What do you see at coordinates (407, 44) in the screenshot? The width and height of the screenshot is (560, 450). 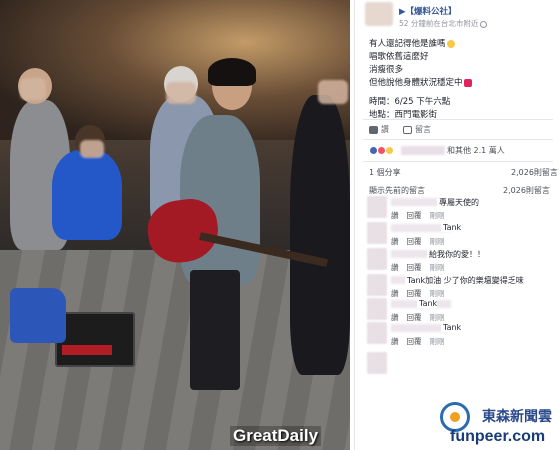 I see `post-line-1: 有人還記得他是誰嗎` at bounding box center [407, 44].